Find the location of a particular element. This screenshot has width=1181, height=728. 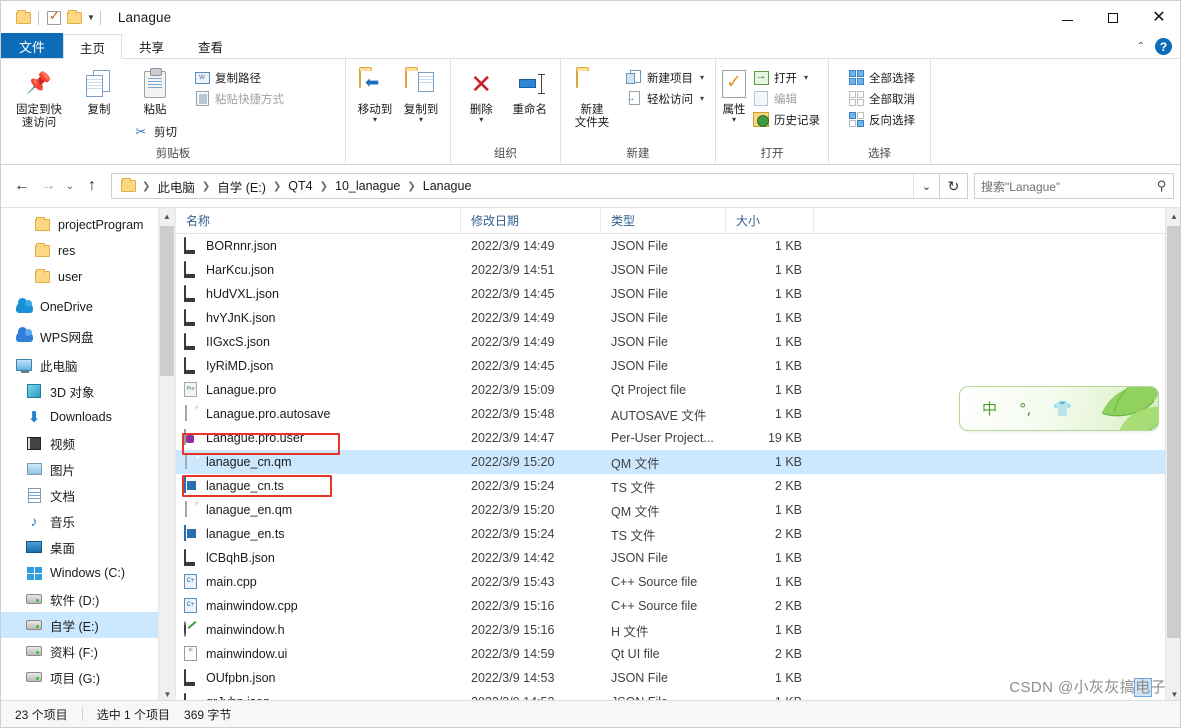

table-row: lanague_cn.ts 2022/3/9 15:24 TS 文件 2 KB is located at coordinates (678, 486).